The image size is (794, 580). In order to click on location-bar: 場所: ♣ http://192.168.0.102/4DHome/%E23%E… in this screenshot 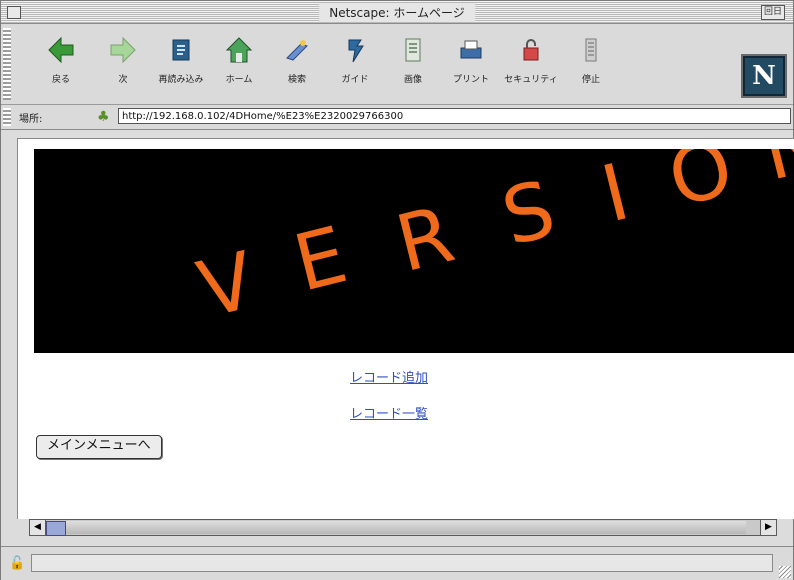, I will do `click(397, 117)`.